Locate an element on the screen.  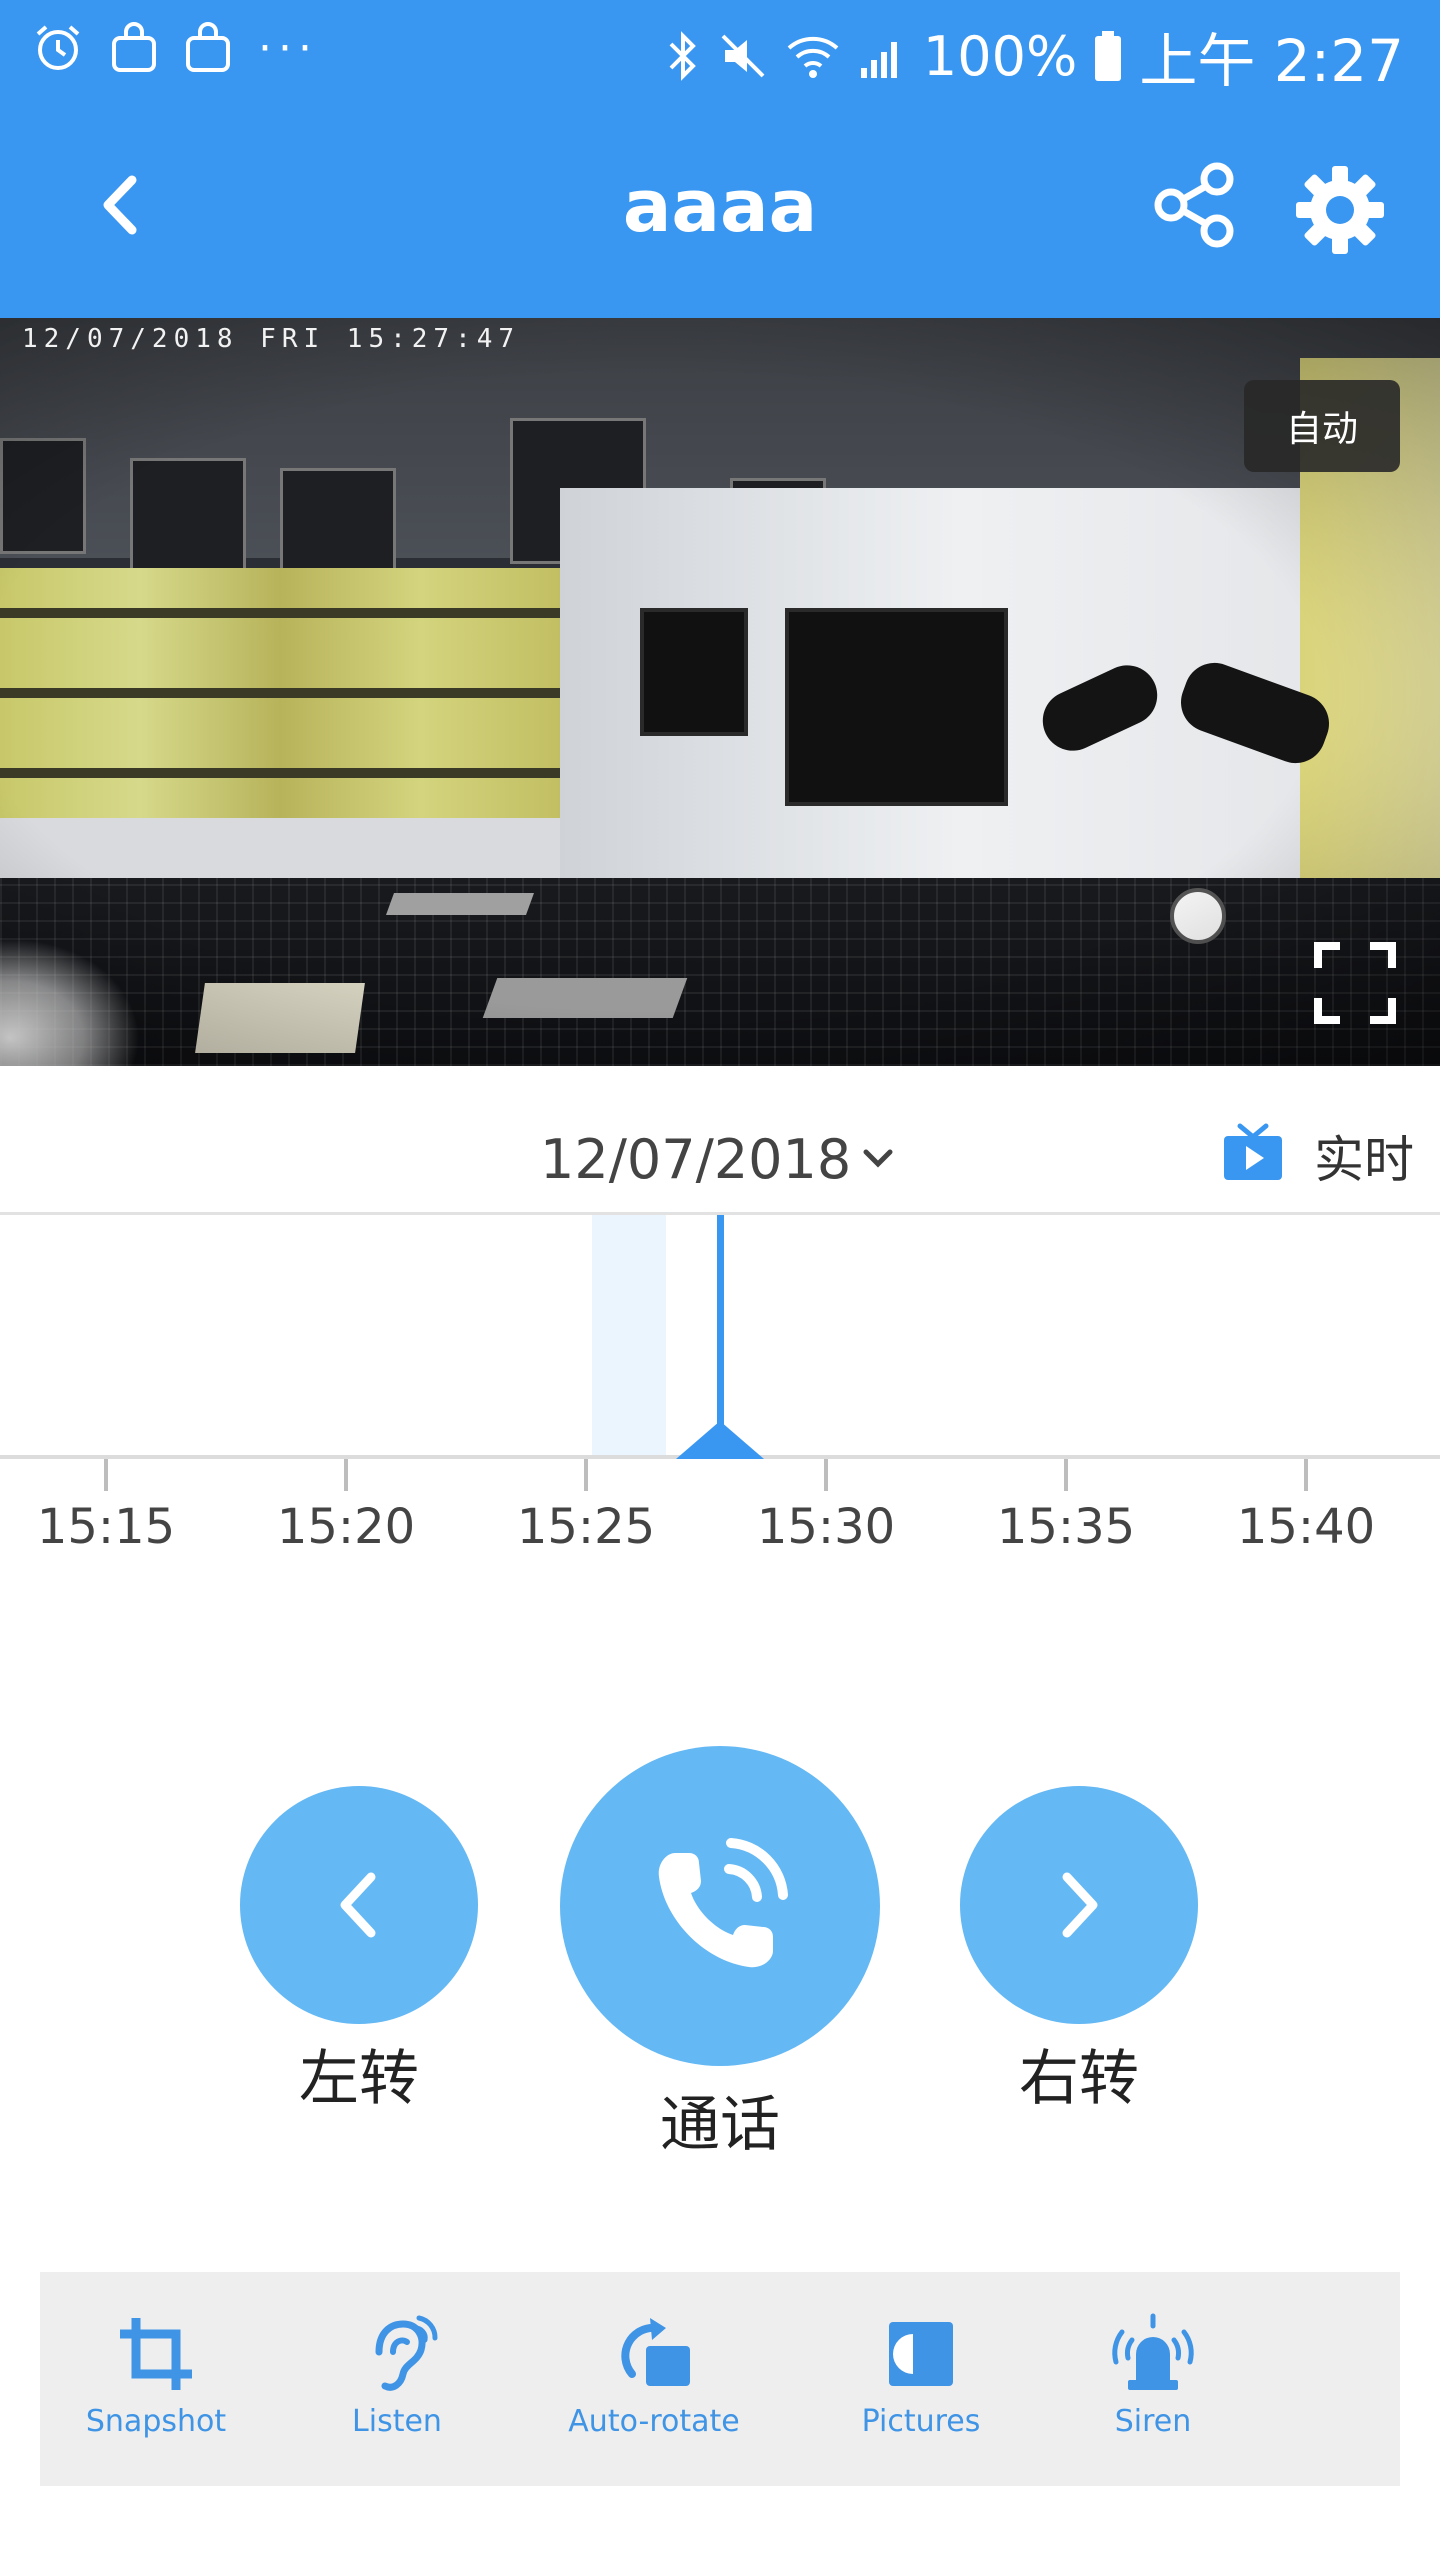
wifi-icon is located at coordinates (813, 57).